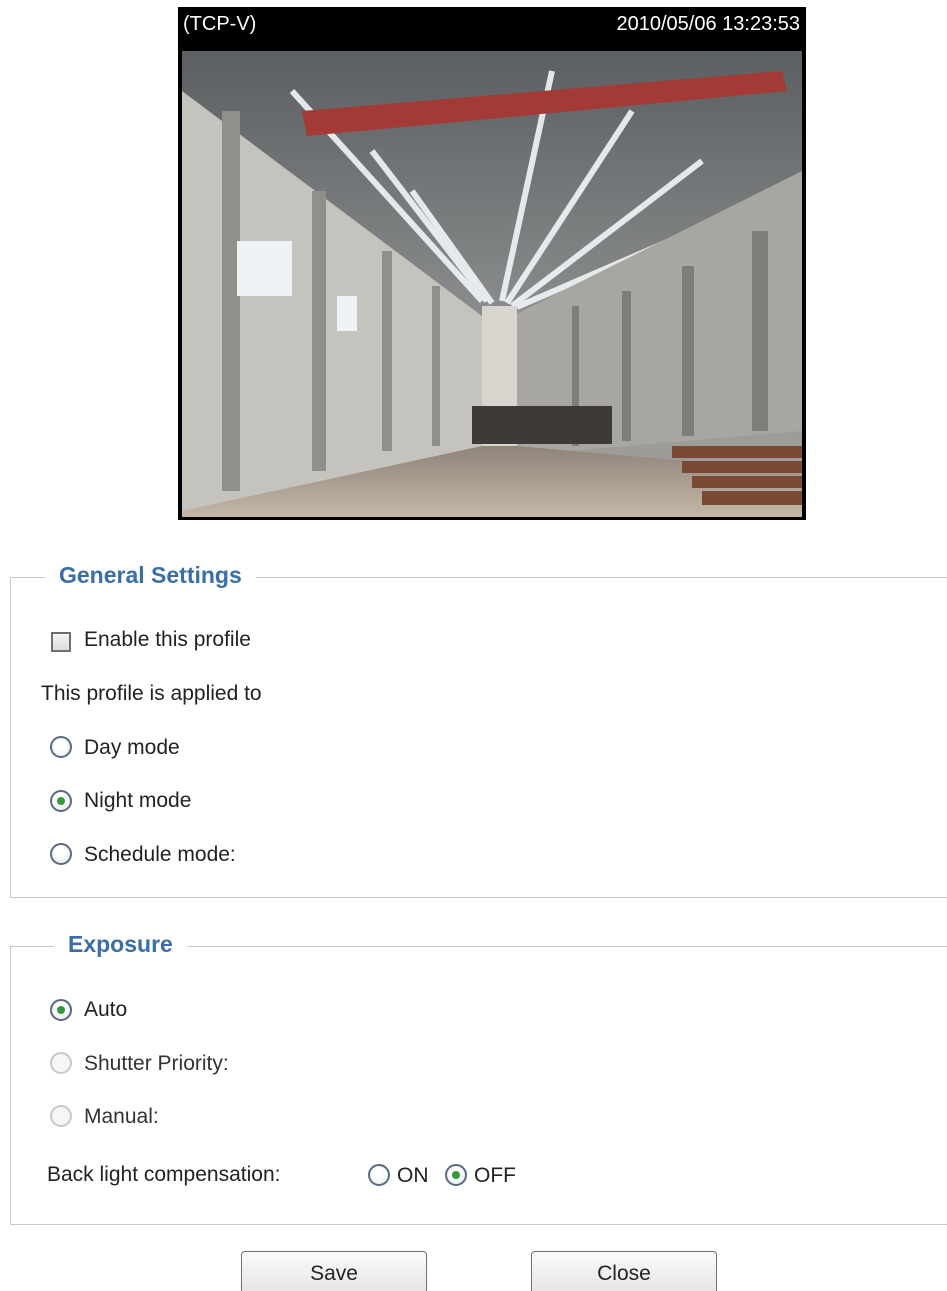 Image resolution: width=947 pixels, height=1291 pixels. Describe the element at coordinates (61, 747) in the screenshot. I see `day-mode-radio` at that location.